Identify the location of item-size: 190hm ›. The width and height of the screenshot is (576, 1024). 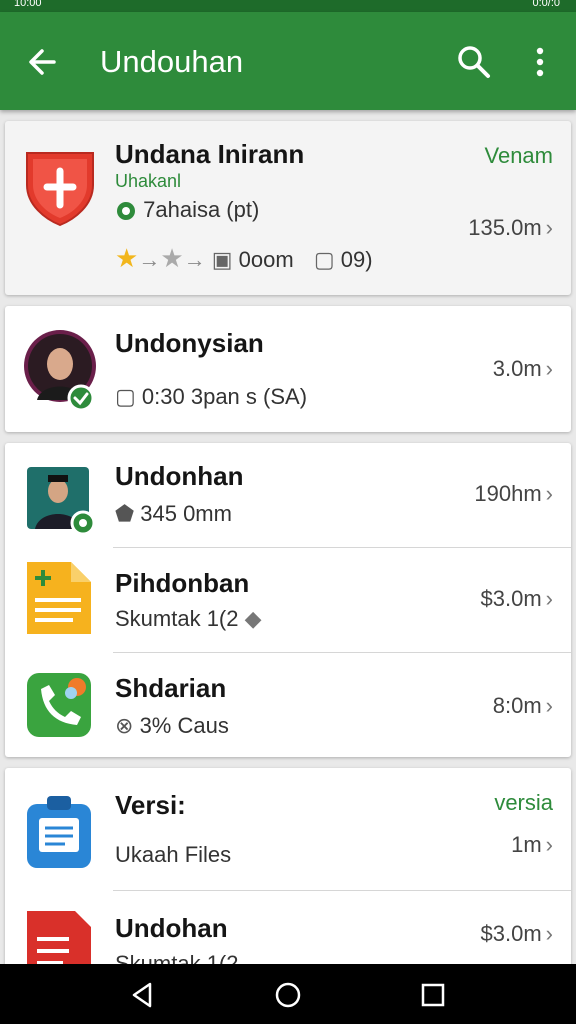
(513, 494).